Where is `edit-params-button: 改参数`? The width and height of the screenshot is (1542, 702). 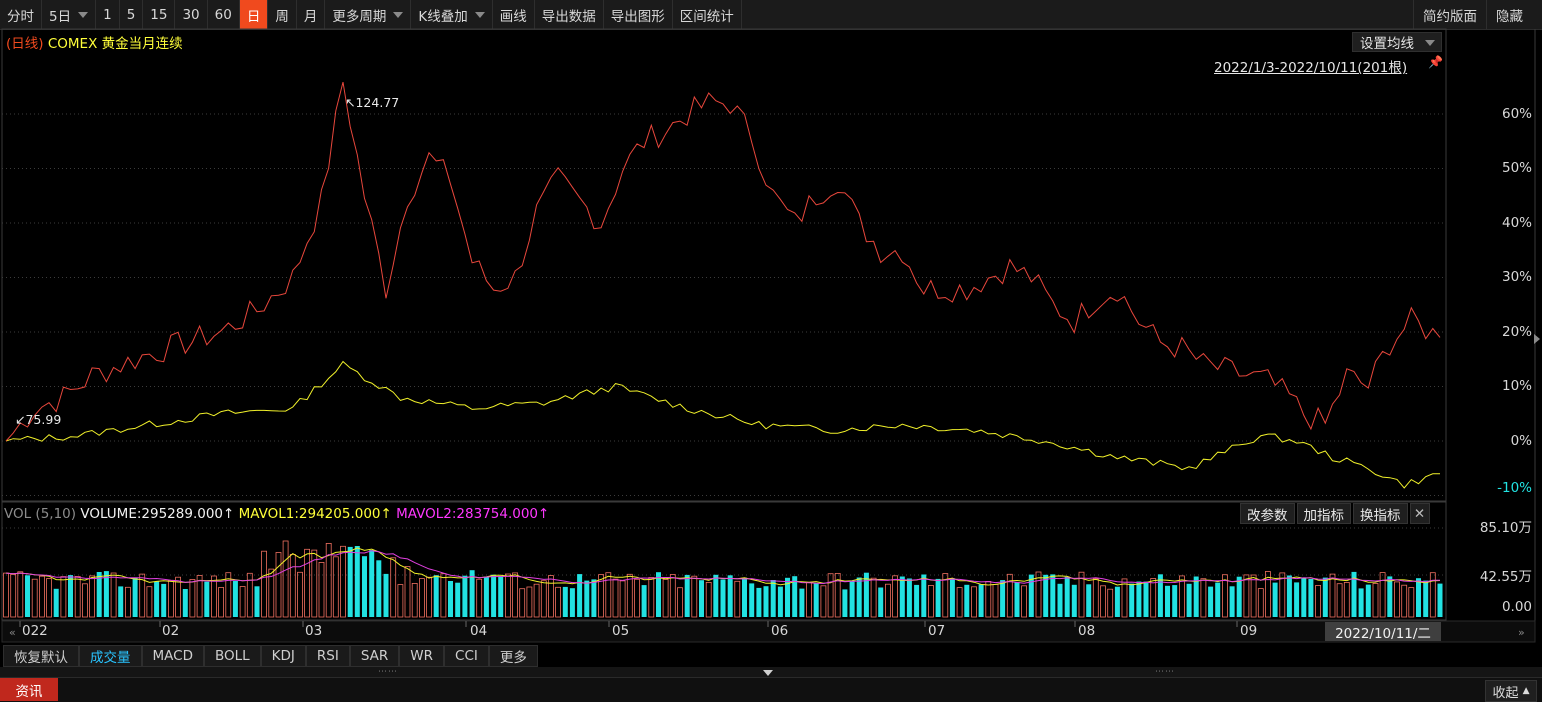
edit-params-button: 改参数 is located at coordinates (1267, 513).